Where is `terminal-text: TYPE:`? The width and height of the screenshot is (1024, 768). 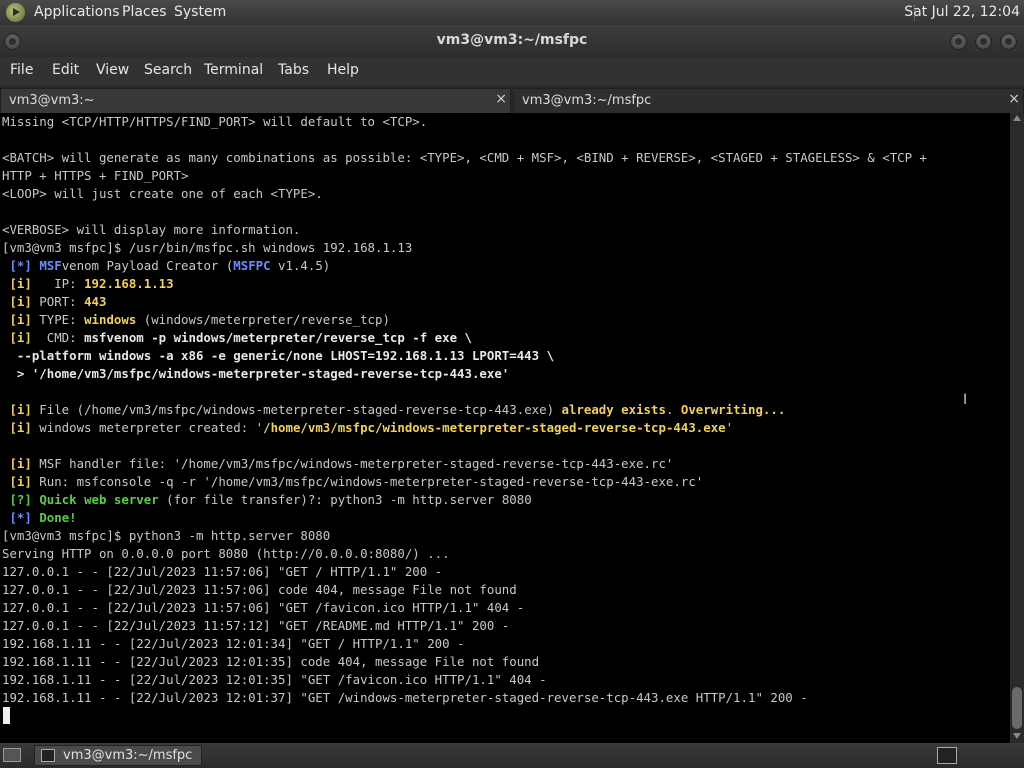 terminal-text: TYPE: is located at coordinates (58, 319).